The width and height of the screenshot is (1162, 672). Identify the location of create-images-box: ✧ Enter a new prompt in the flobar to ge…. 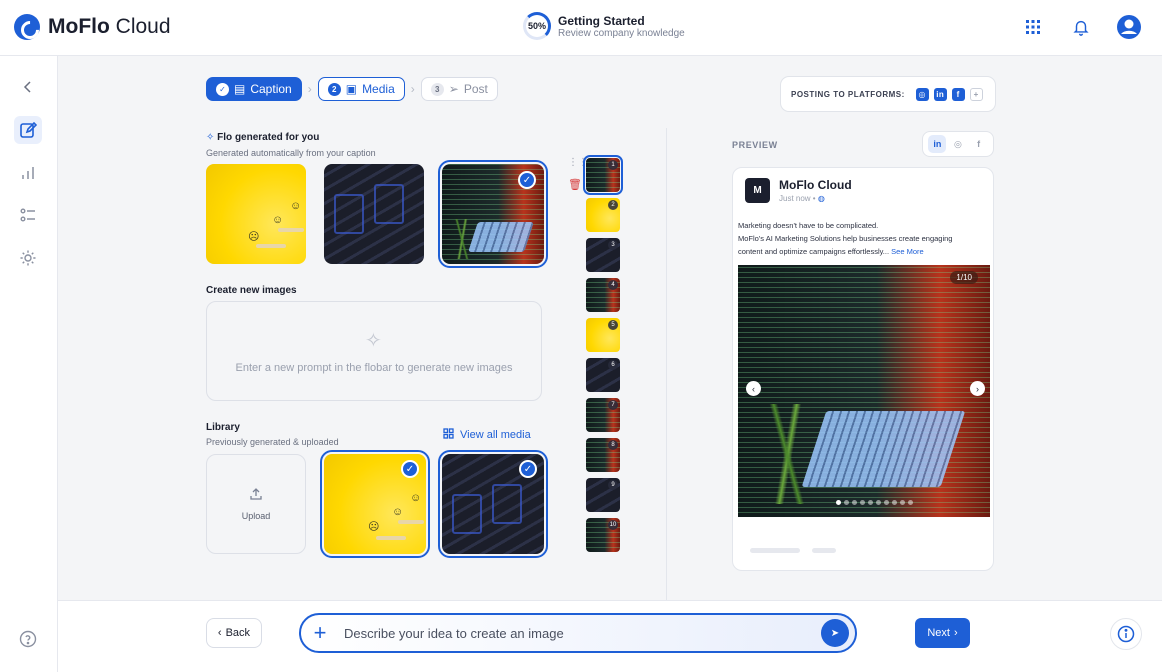
(374, 351).